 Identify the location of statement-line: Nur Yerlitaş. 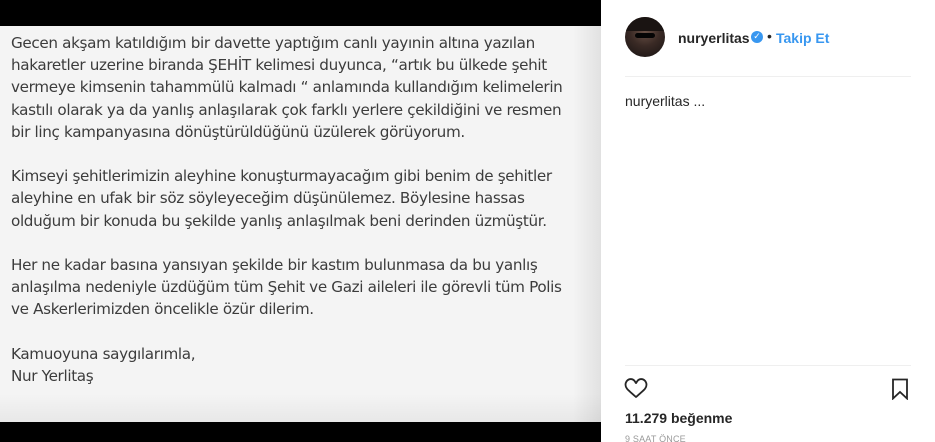
(52, 376).